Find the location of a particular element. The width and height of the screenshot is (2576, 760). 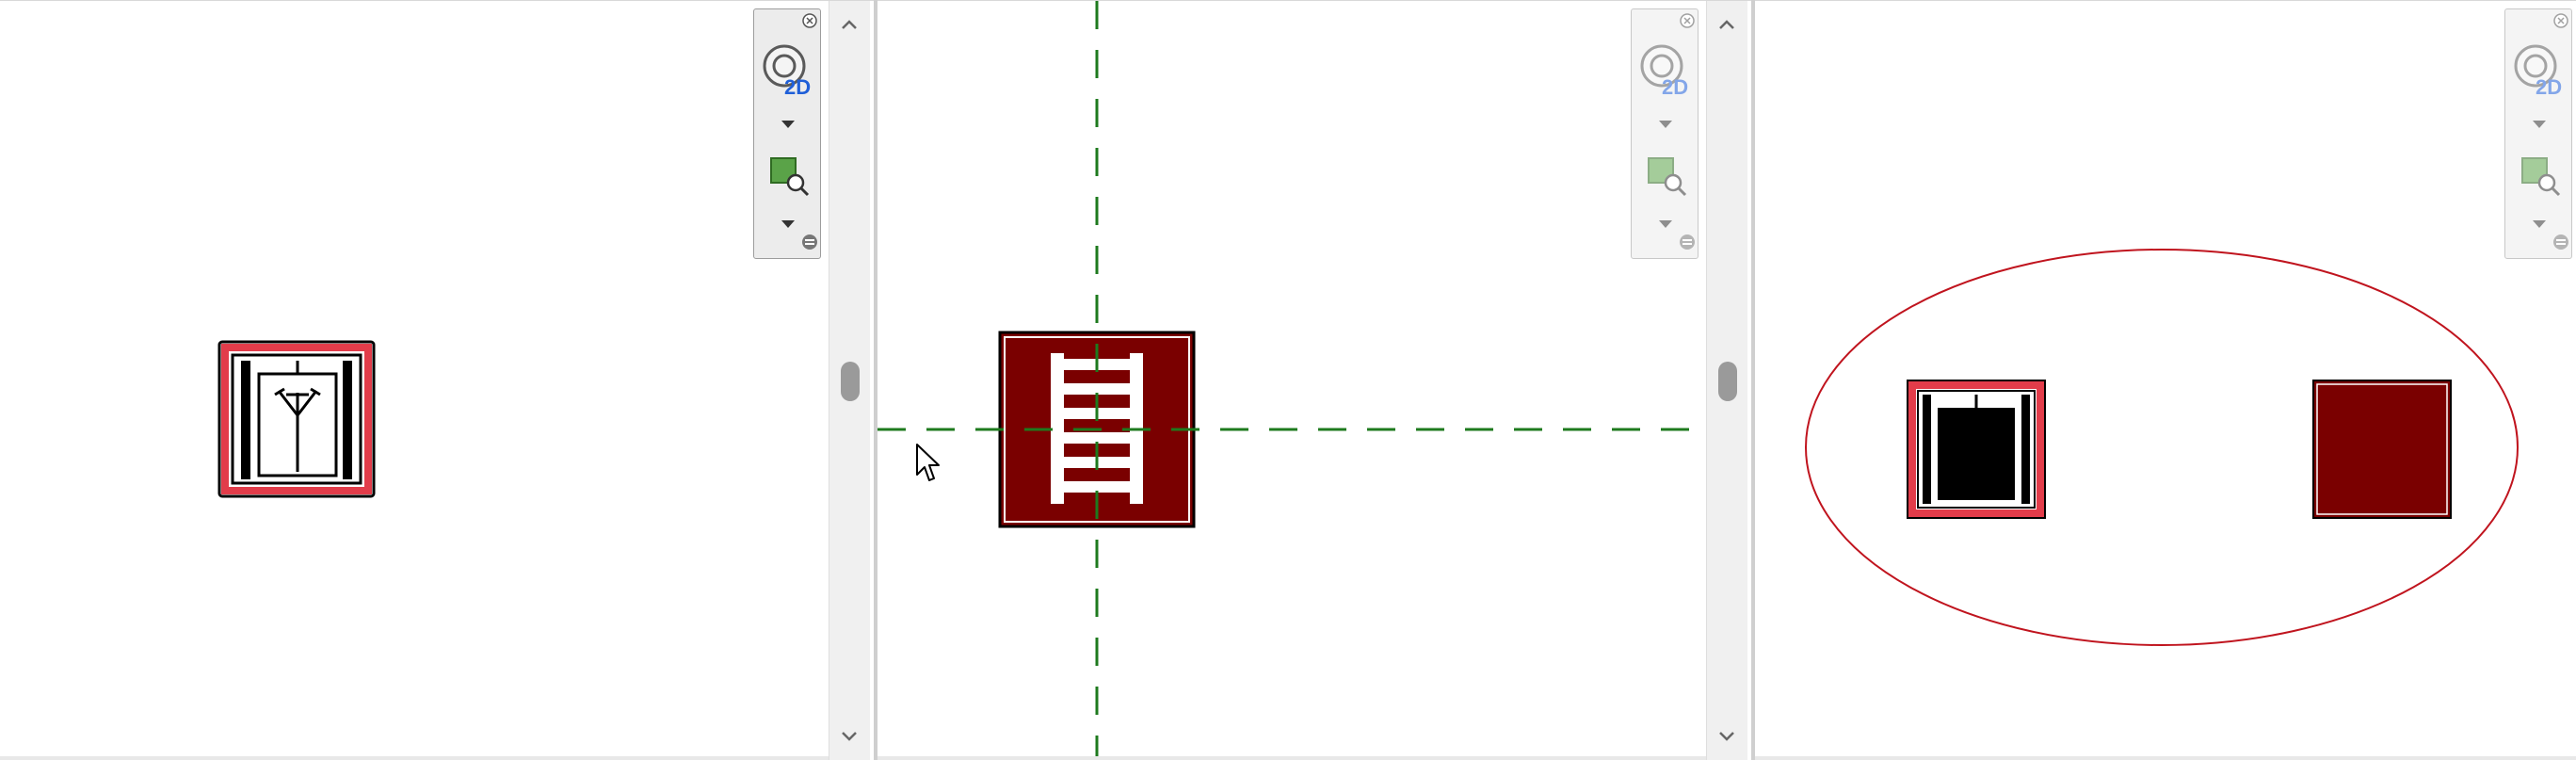

mouse-pointer-icon is located at coordinates (928, 462).